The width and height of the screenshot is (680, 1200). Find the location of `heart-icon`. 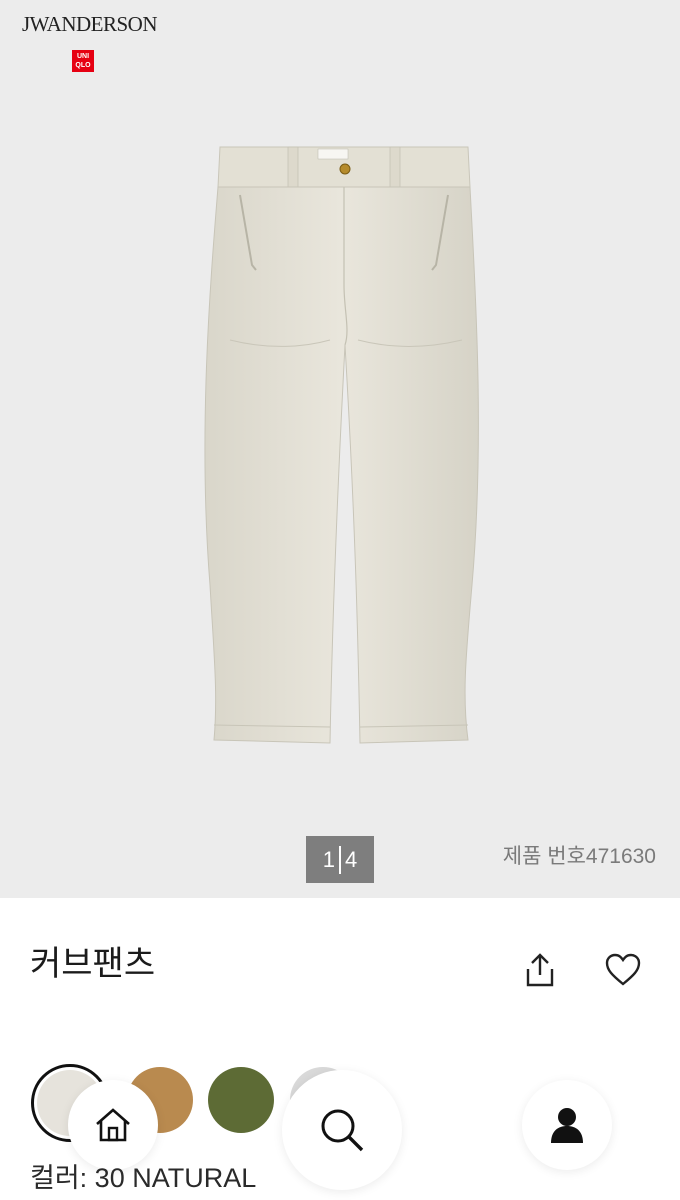

heart-icon is located at coordinates (623, 969).